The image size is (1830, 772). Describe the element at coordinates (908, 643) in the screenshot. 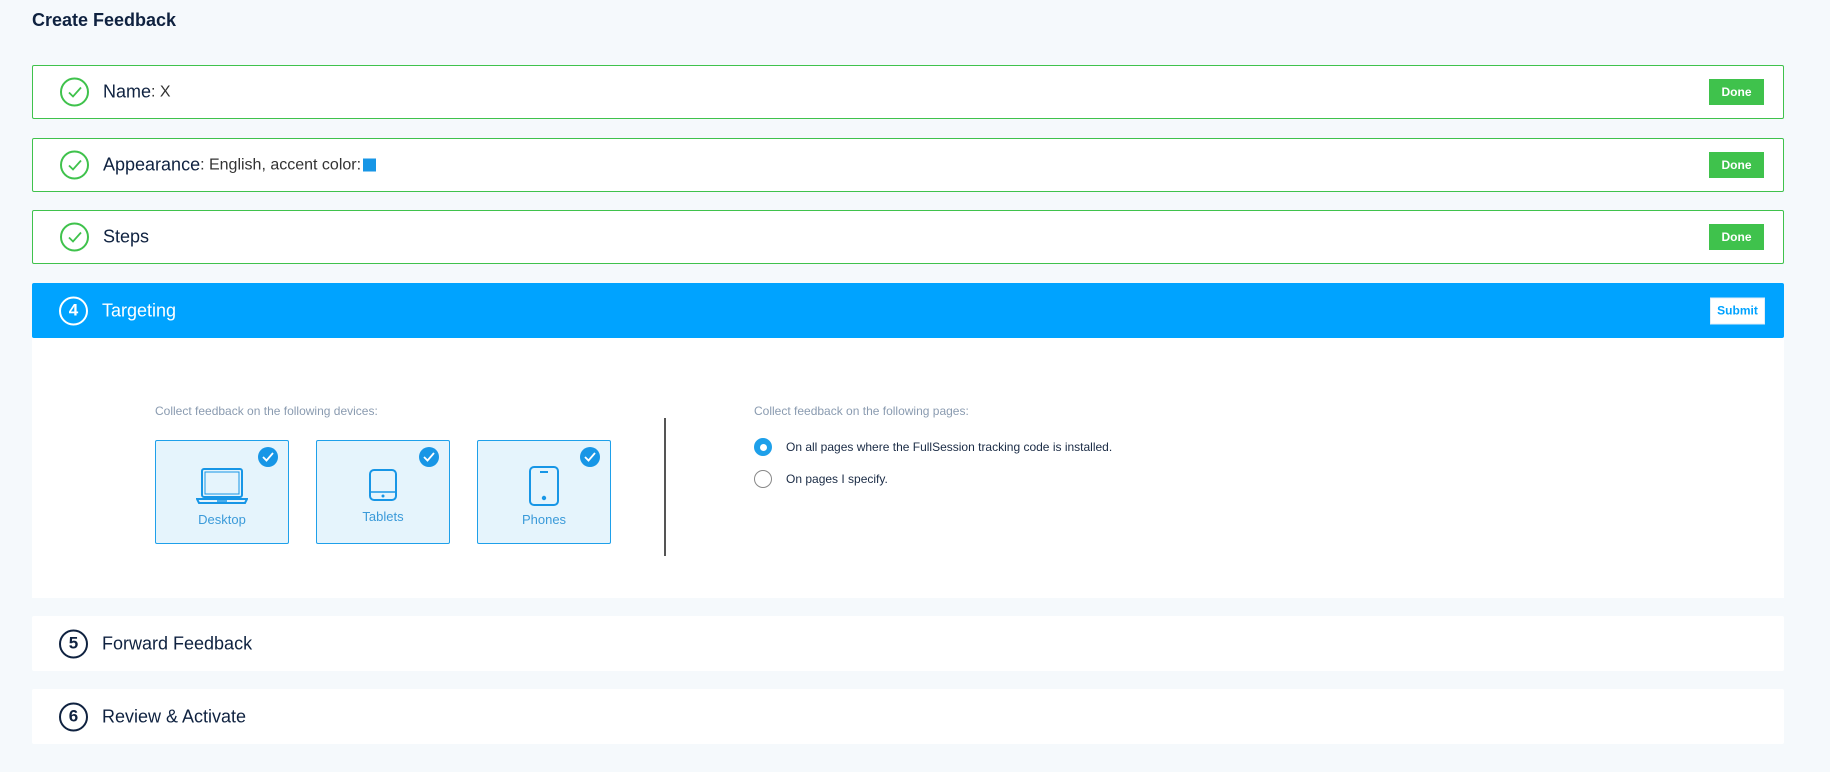

I see `step-forward-feedback: 5 Forward Feedback` at that location.